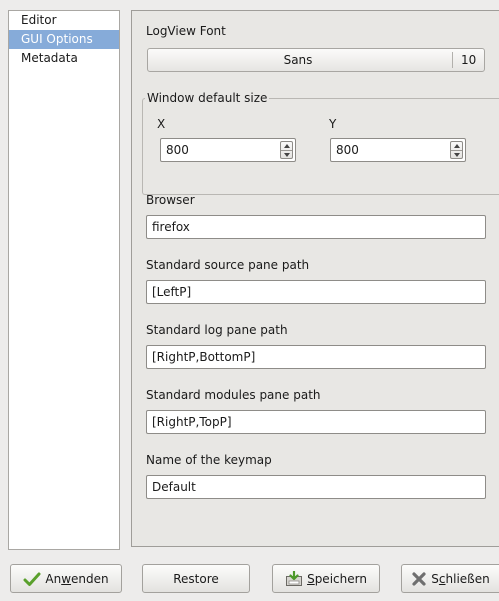  Describe the element at coordinates (233, 395) in the screenshot. I see `modules-pane-path-label: Standard modules pane path` at that location.